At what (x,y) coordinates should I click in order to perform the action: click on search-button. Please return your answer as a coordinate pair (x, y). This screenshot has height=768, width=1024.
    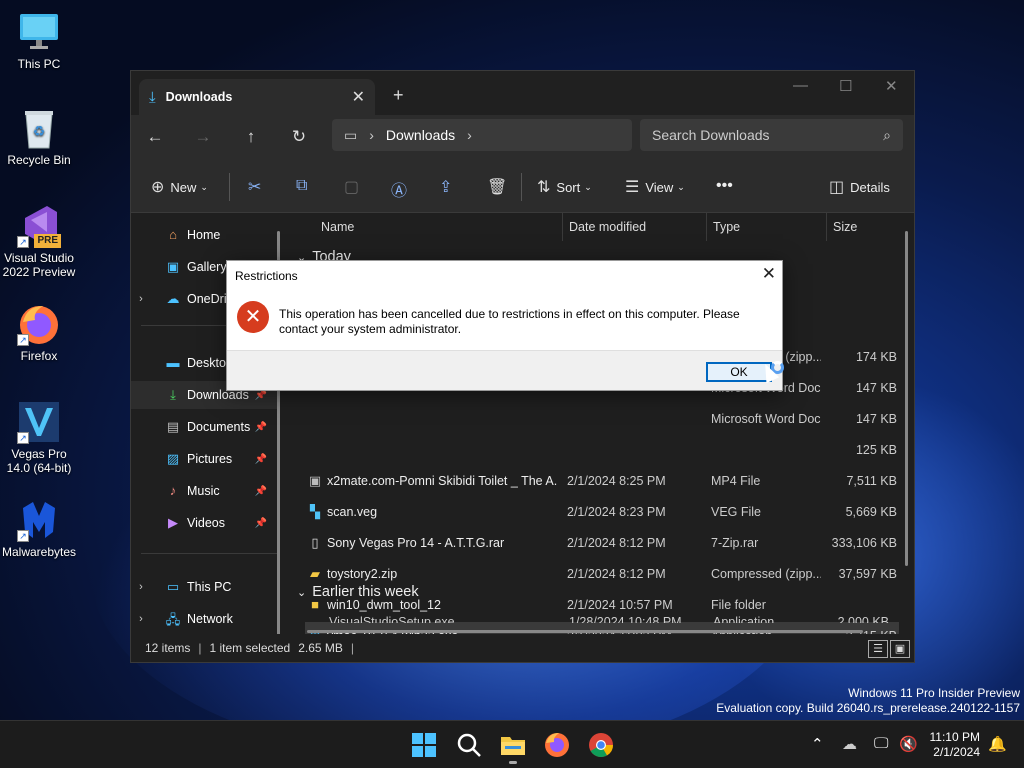
    Looking at the image, I should click on (469, 745).